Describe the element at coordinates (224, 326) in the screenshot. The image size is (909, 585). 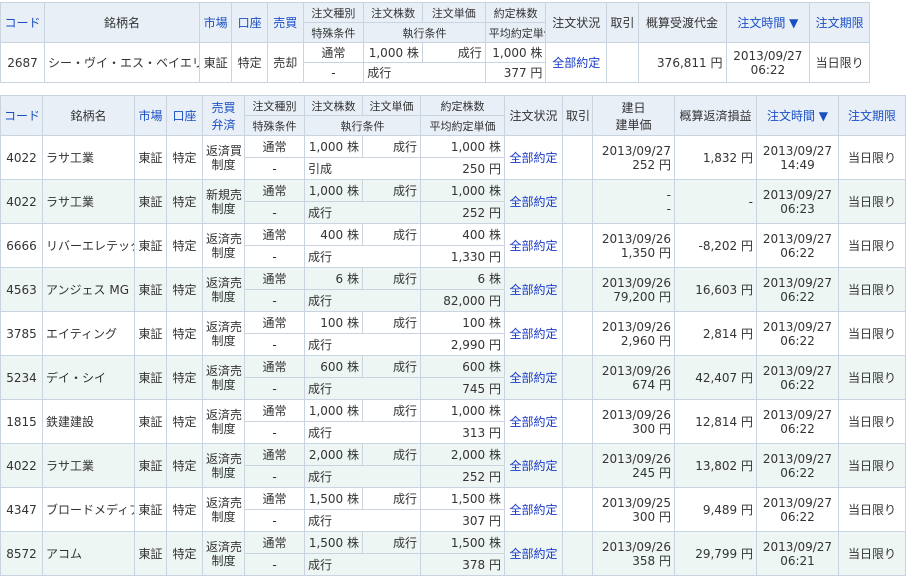
I see `side-label: 返済売` at that location.